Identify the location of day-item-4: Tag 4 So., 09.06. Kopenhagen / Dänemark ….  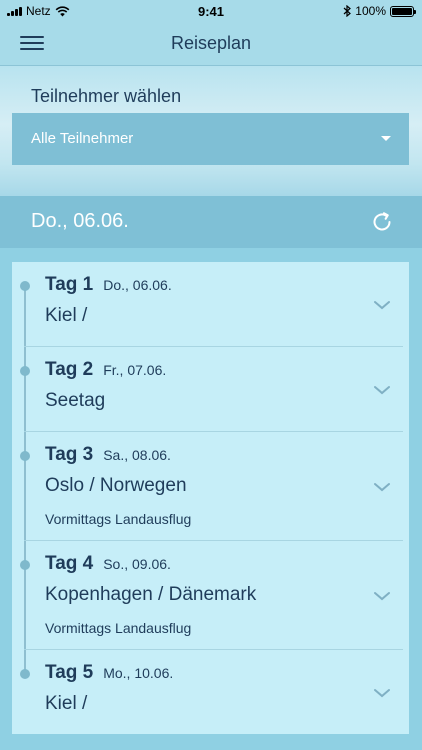
(210, 595).